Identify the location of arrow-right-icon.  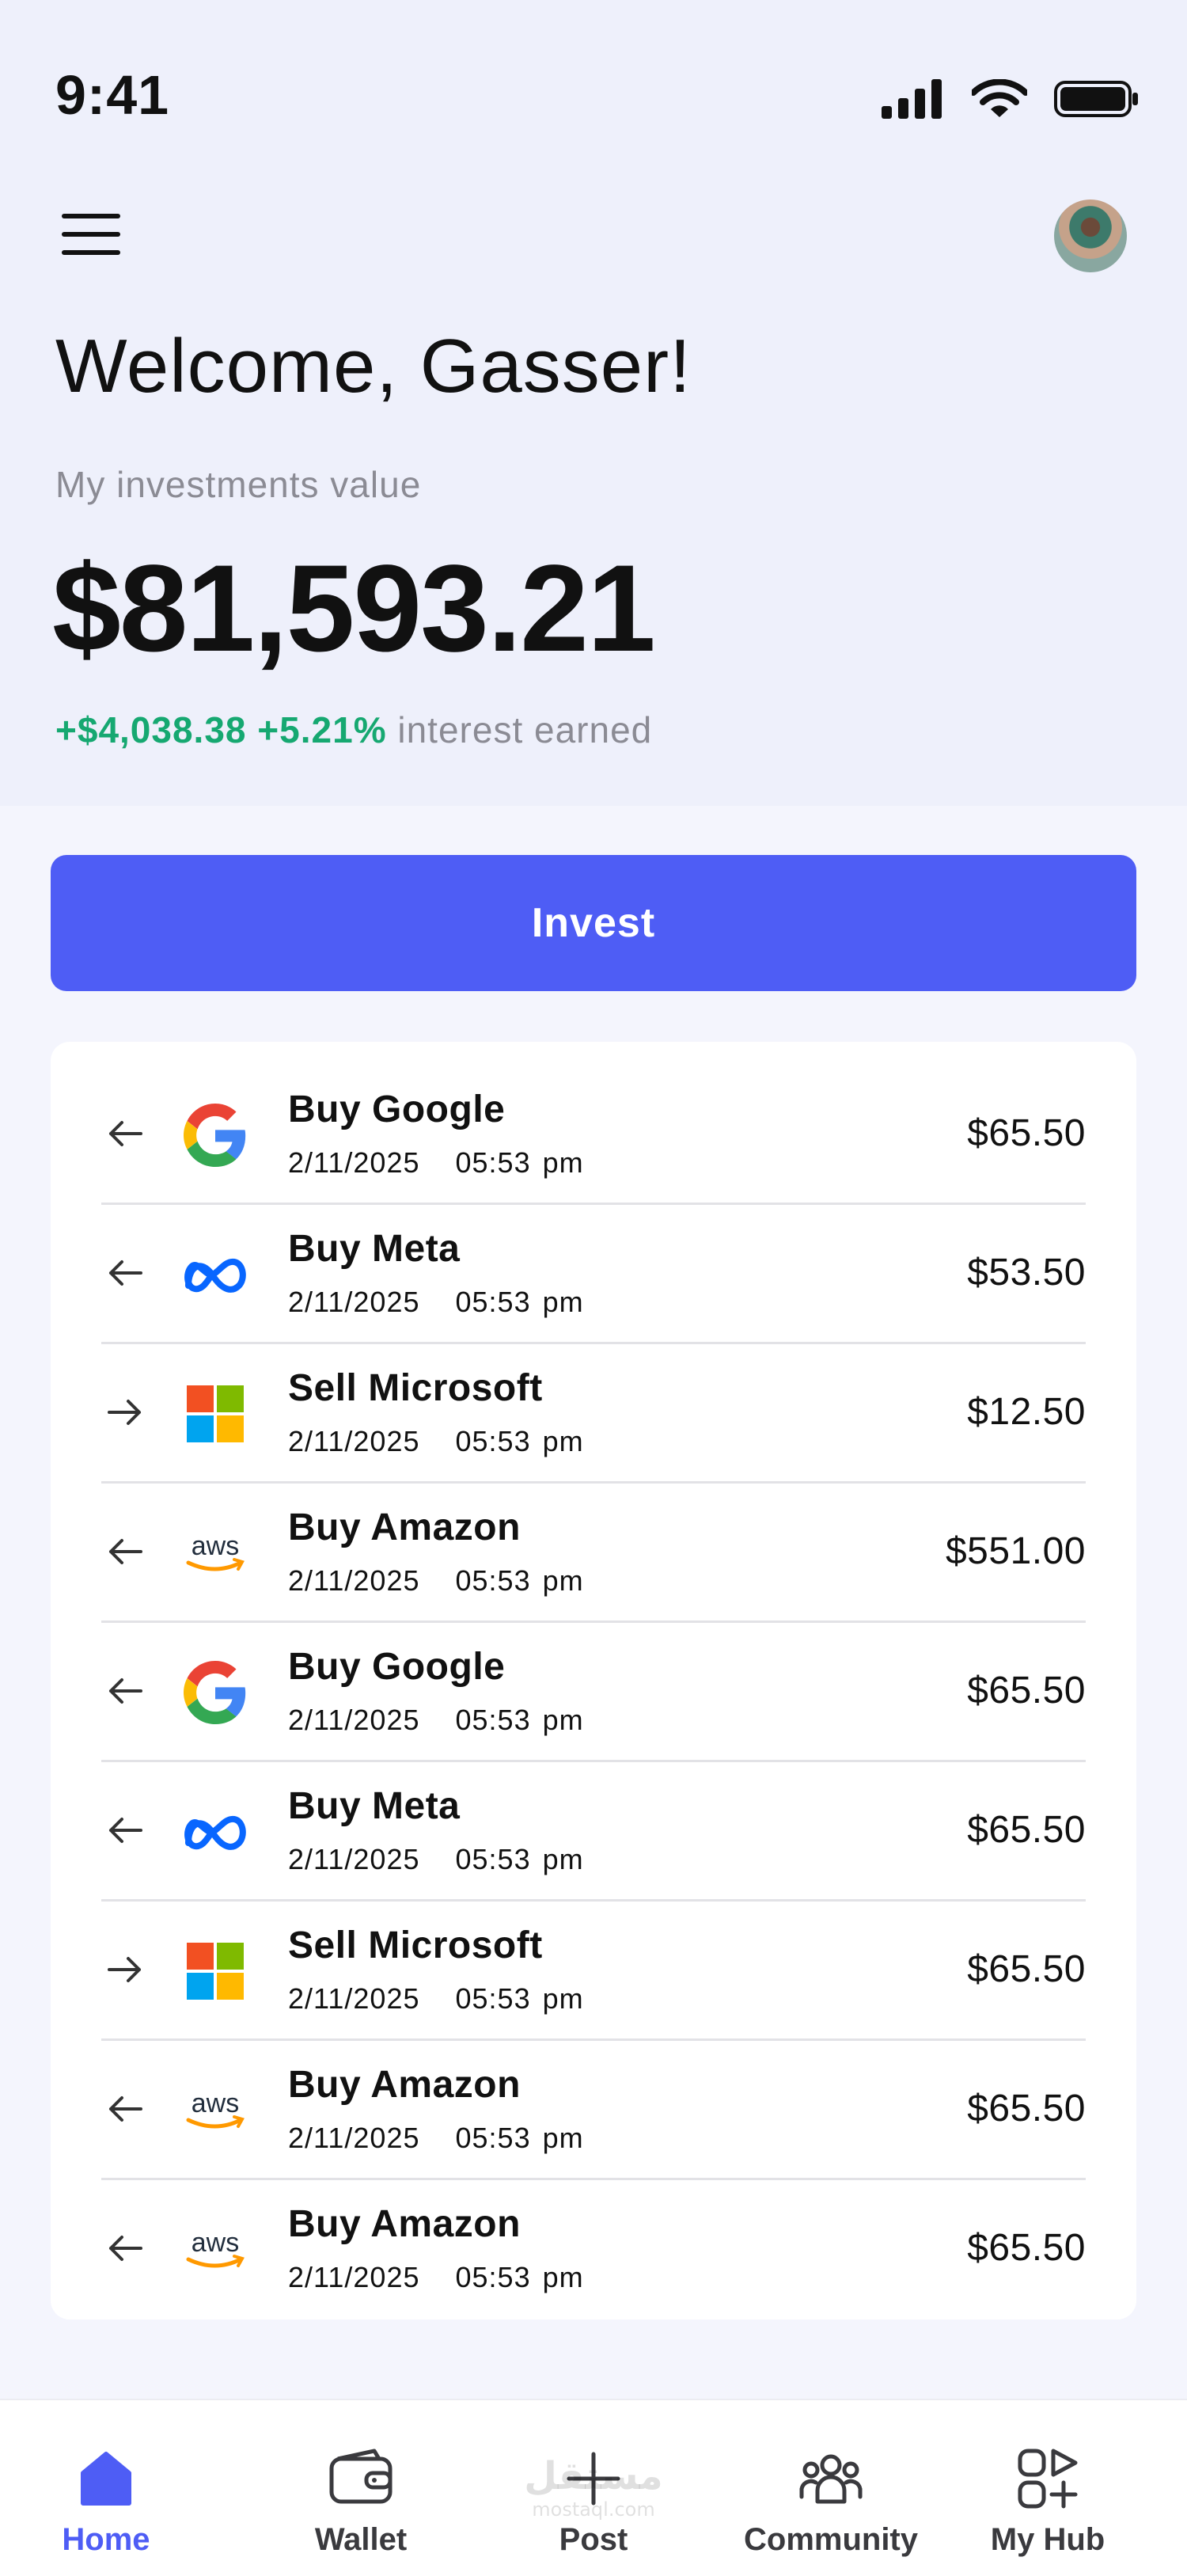
(125, 1970).